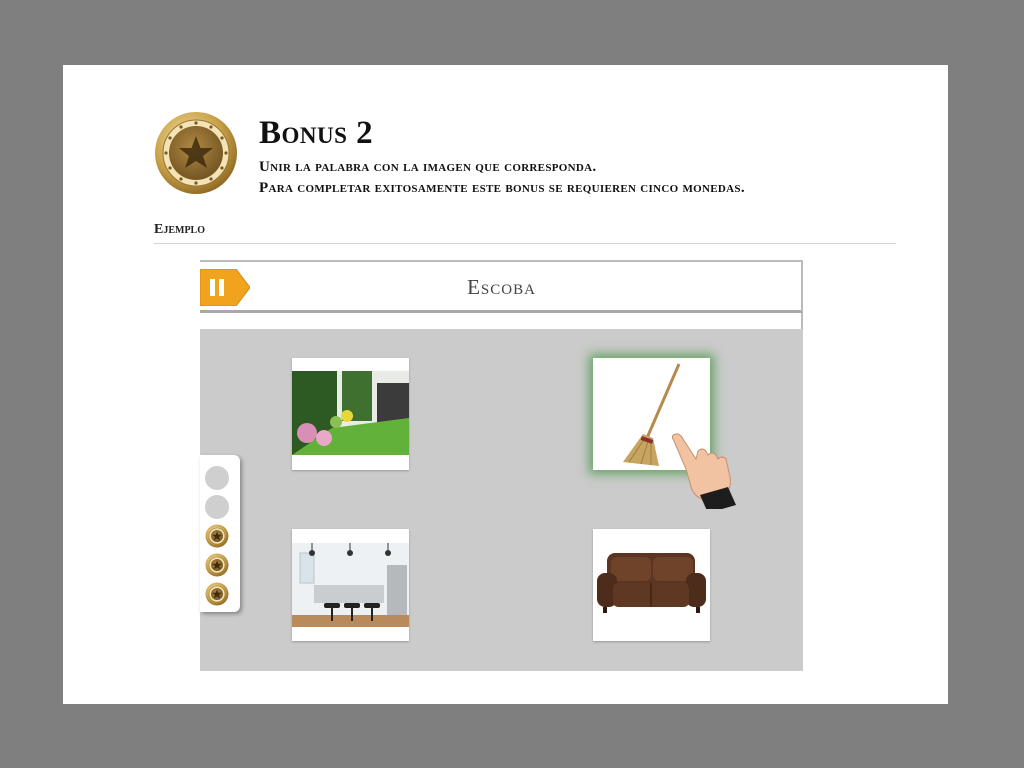  Describe the element at coordinates (525, 243) in the screenshot. I see `divider` at that location.